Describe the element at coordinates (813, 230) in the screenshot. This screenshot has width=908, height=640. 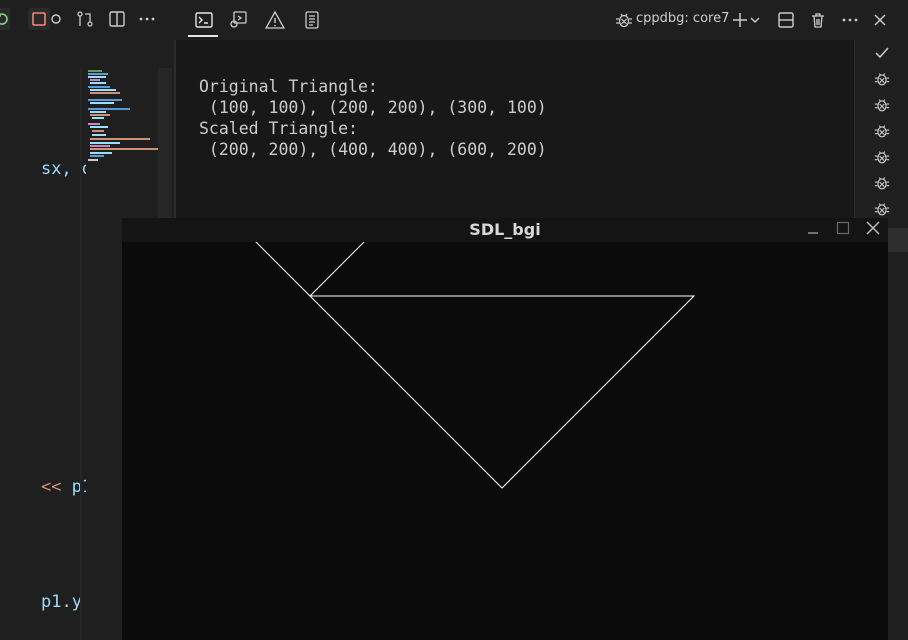
I see `minimize-button` at that location.